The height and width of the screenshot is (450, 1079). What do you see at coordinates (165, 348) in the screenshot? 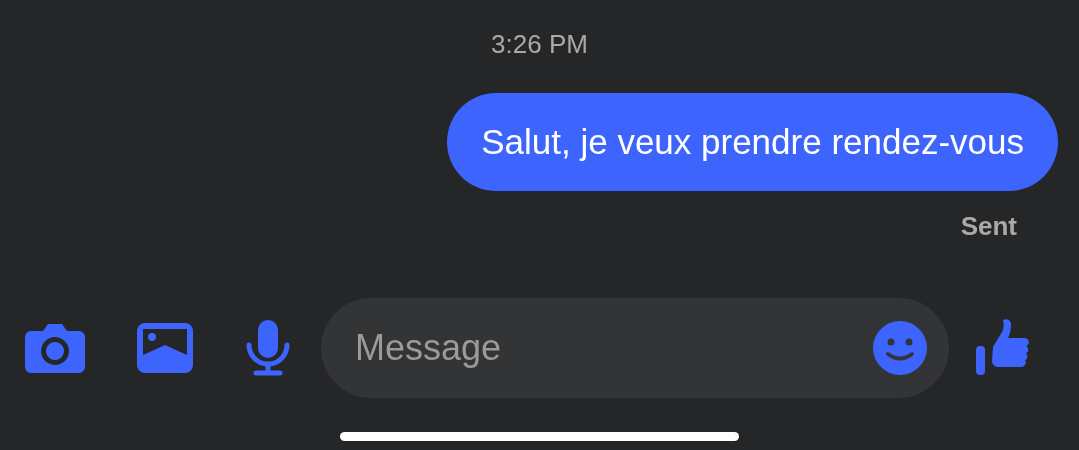
I see `image-icon` at bounding box center [165, 348].